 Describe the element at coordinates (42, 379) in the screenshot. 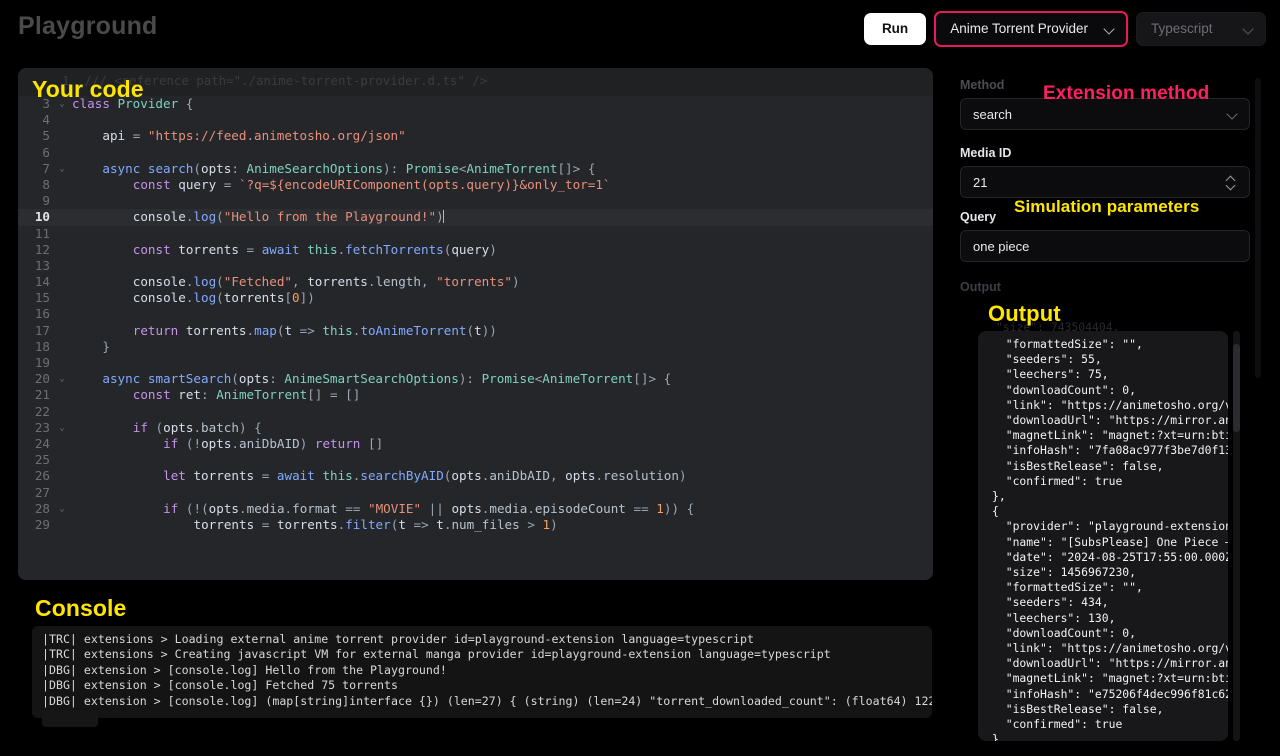

I see `line-number: 20` at that location.